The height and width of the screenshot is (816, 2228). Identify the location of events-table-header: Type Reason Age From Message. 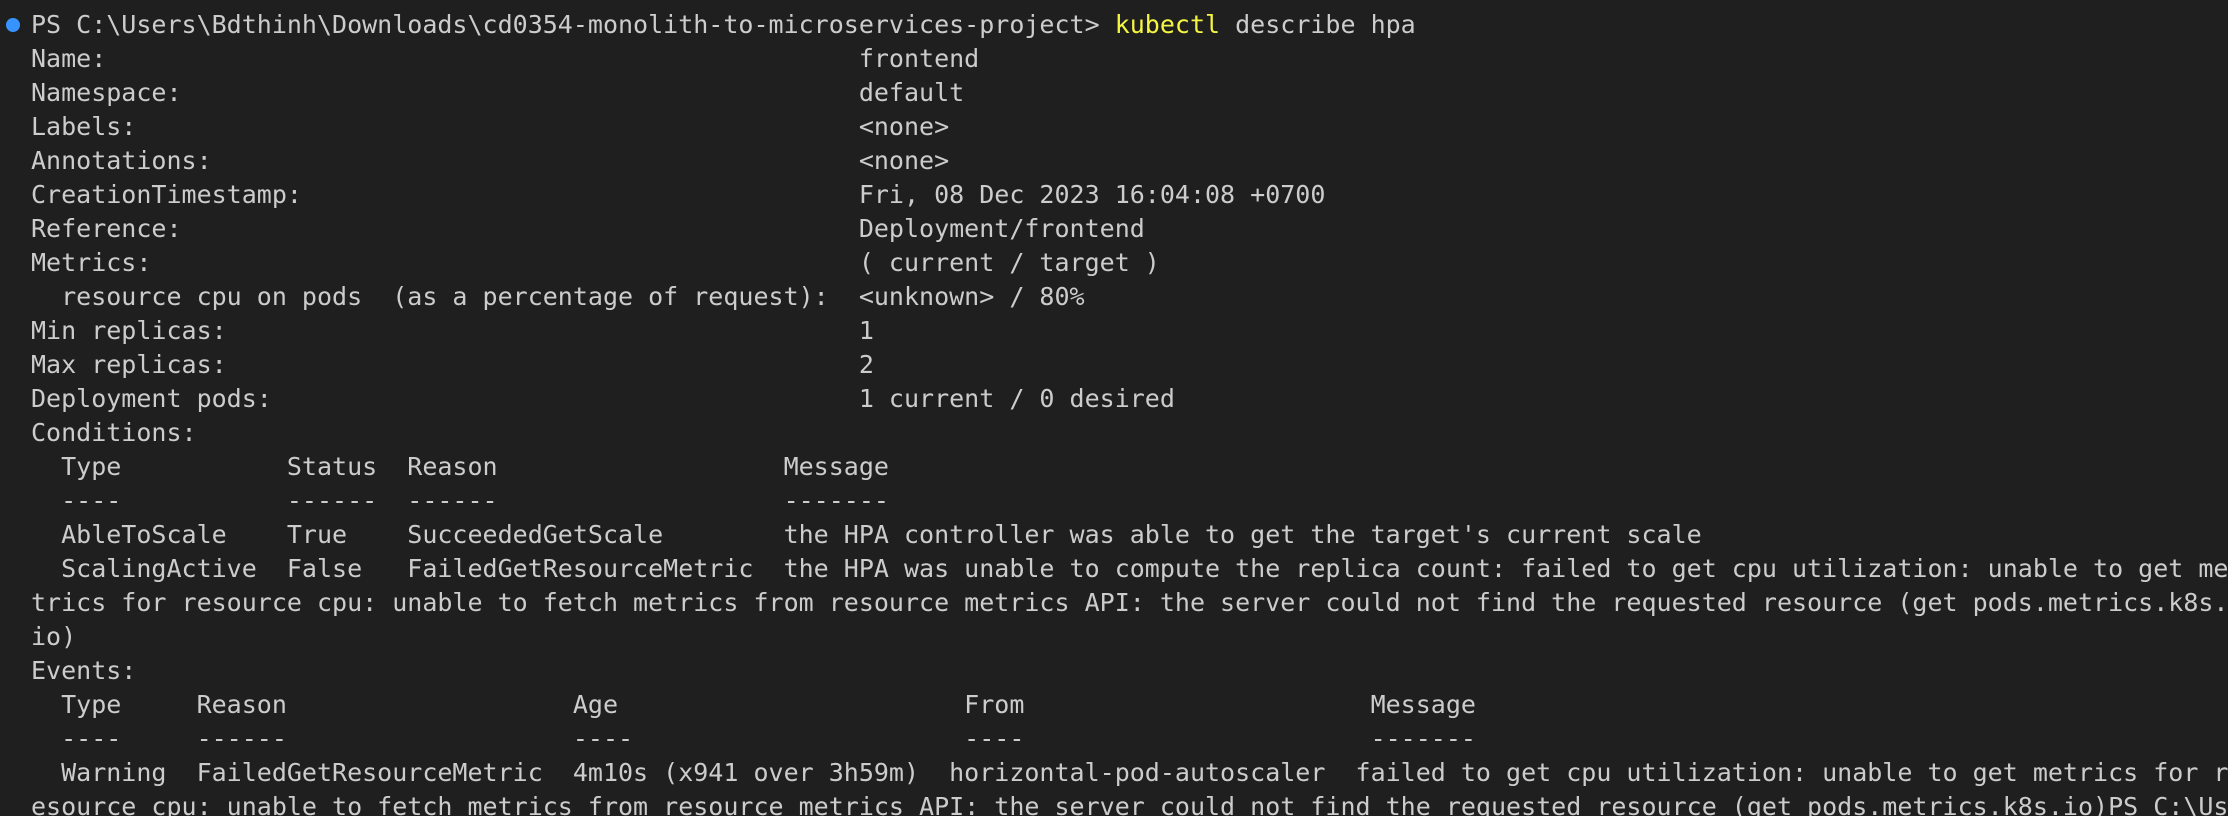
(753, 704).